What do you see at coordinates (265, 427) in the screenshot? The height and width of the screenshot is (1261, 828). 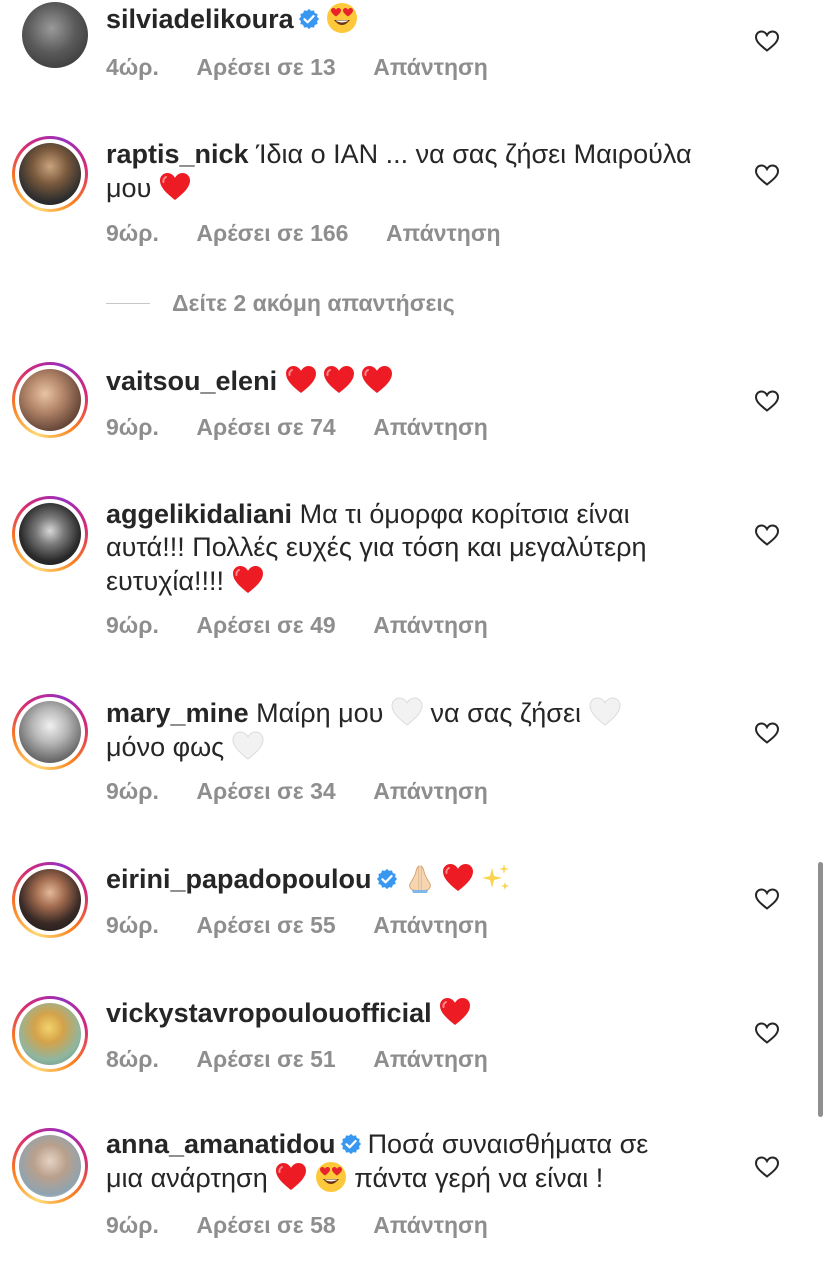 I see `likes-count: Αρέσει σε 74` at bounding box center [265, 427].